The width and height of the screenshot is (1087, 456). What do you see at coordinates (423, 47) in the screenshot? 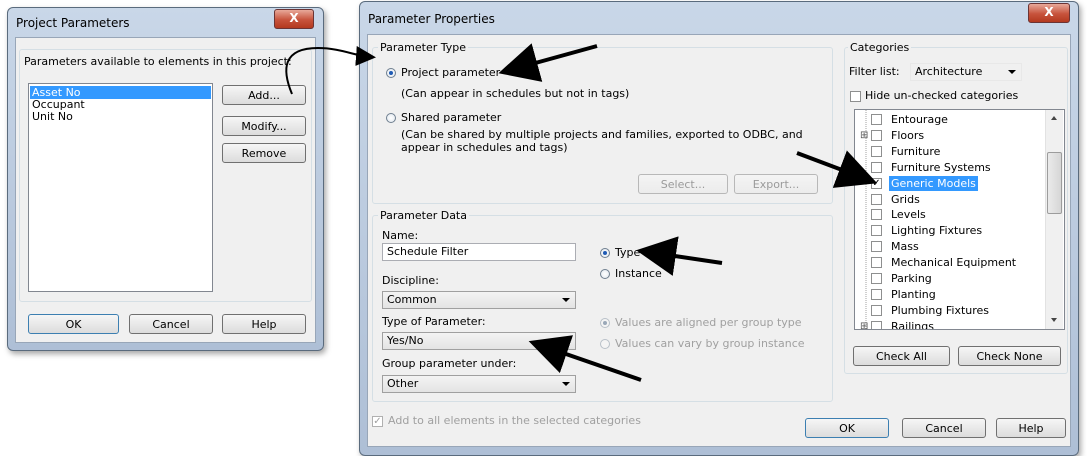
I see `parameter-type-heading: Parameter Type` at bounding box center [423, 47].